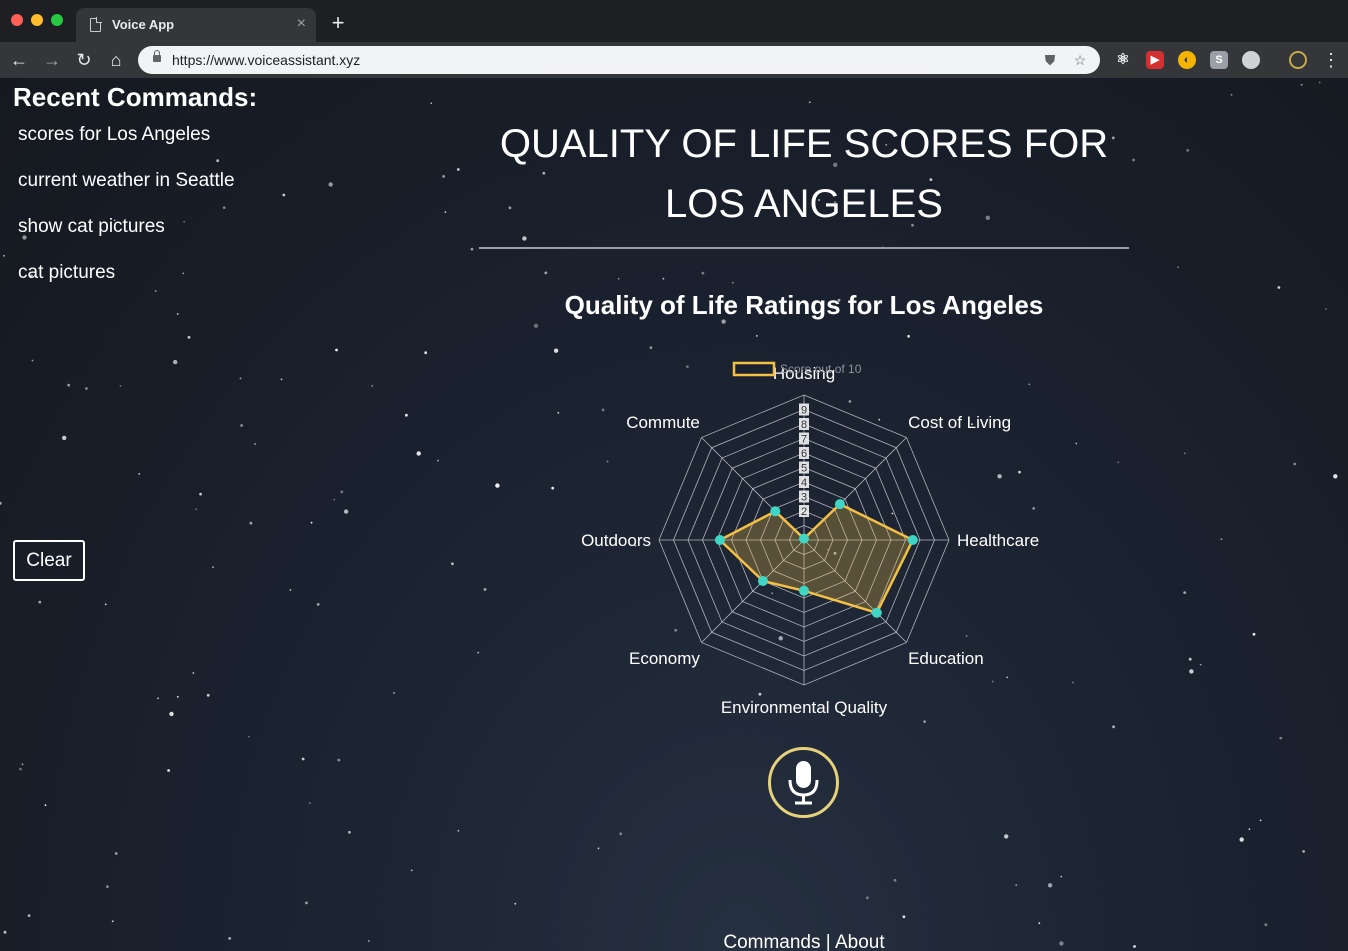 This screenshot has height=951, width=1348. I want to click on window-maximize-button, so click(57, 20).